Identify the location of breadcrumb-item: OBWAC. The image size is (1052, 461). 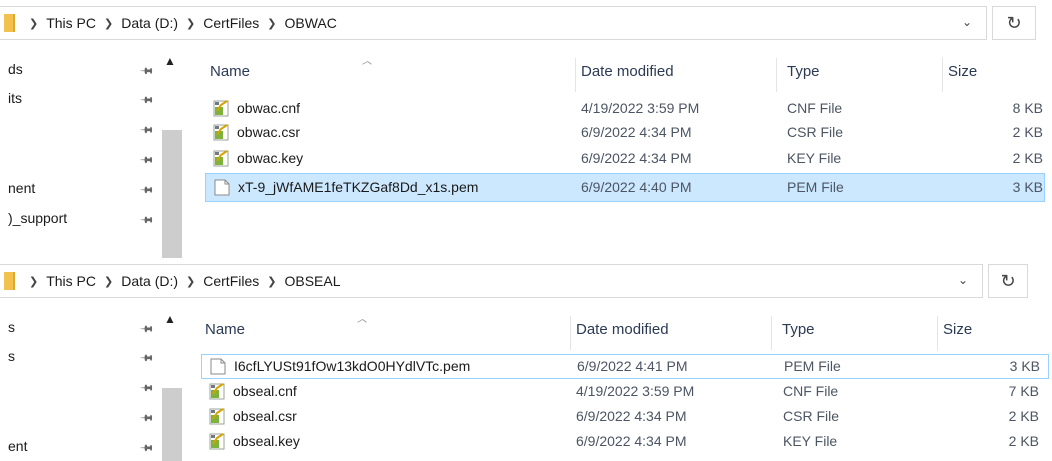
(310, 23).